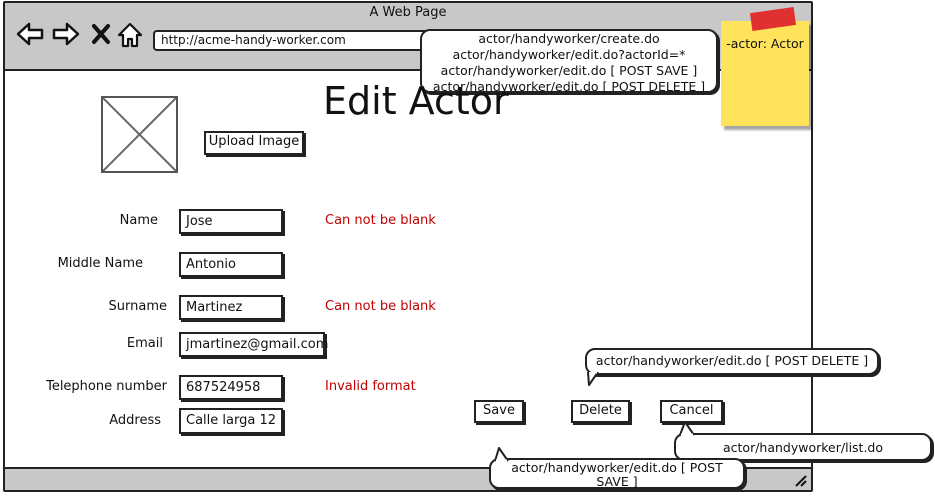 This screenshot has height=496, width=935. Describe the element at coordinates (380, 220) in the screenshot. I see `name-error: Can not be blank` at that location.